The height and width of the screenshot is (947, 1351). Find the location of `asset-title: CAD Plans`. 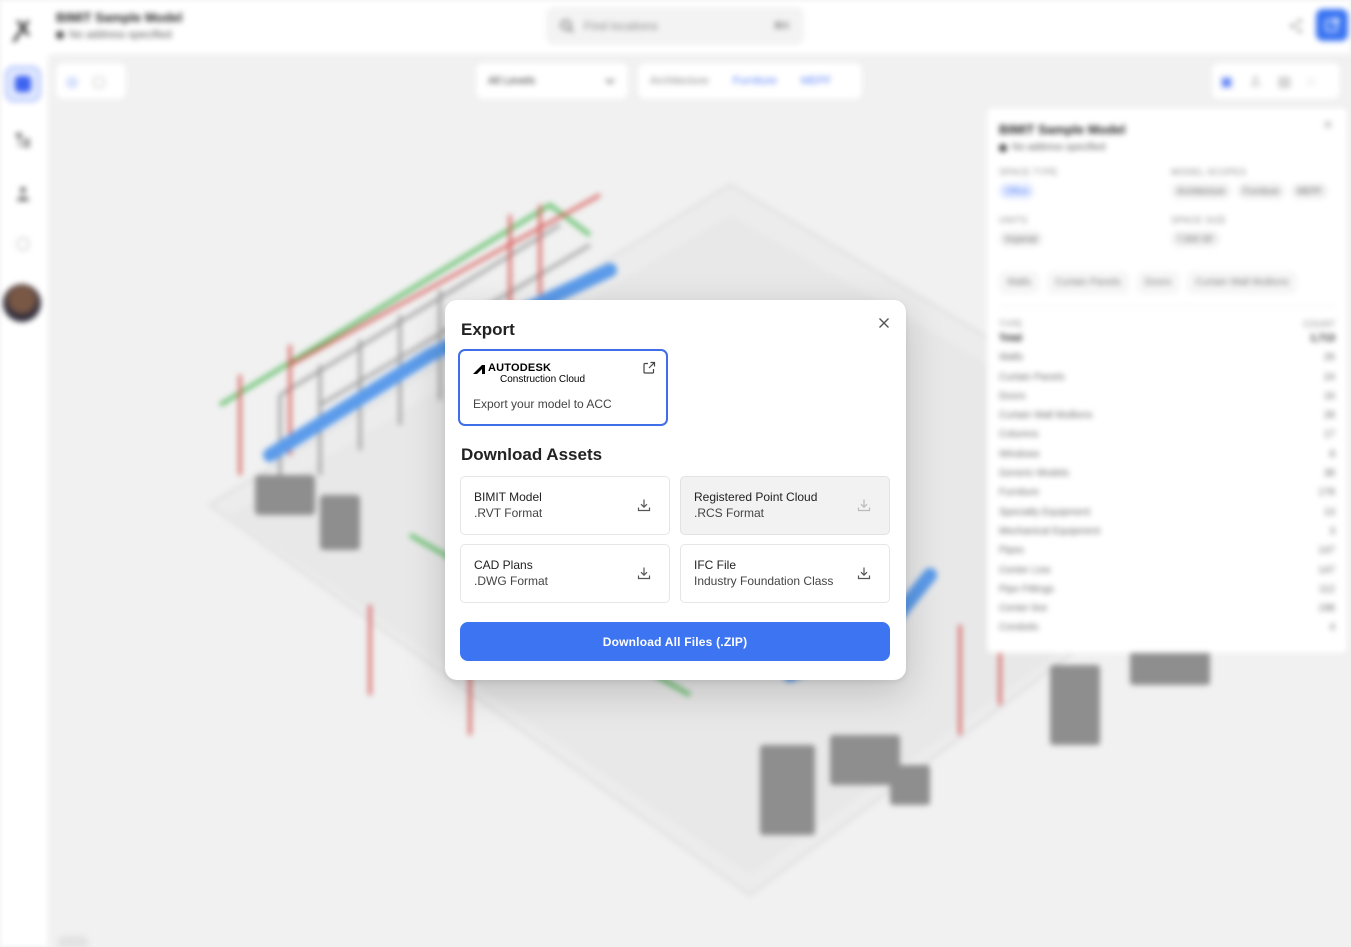

asset-title: CAD Plans is located at coordinates (503, 565).